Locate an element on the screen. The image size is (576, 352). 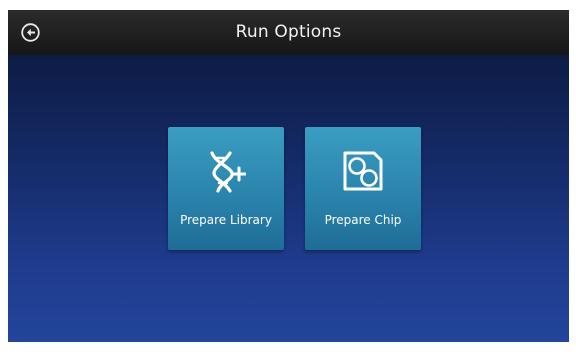
chip-icon is located at coordinates (363, 174).